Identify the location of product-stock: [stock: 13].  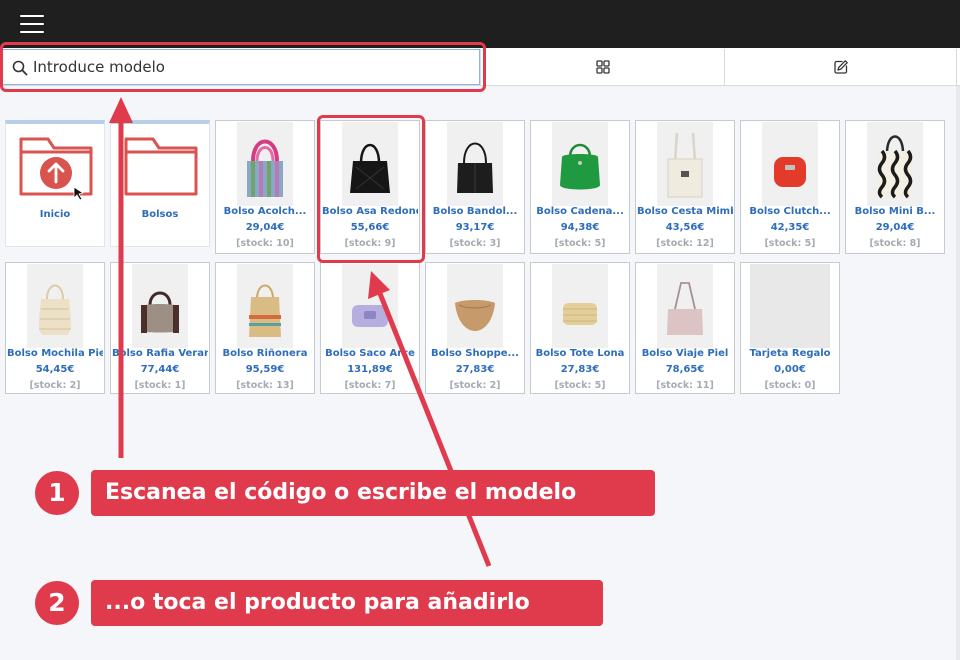
(265, 385).